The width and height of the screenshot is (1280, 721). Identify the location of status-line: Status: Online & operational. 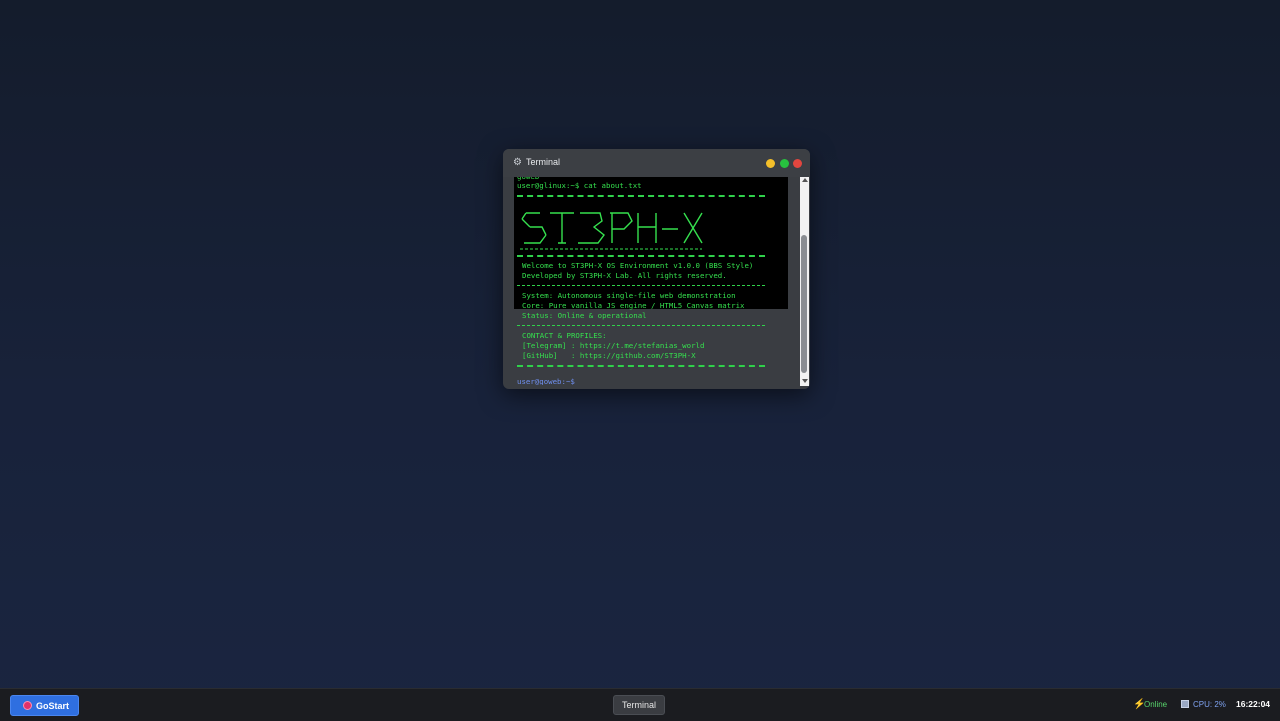
(584, 315).